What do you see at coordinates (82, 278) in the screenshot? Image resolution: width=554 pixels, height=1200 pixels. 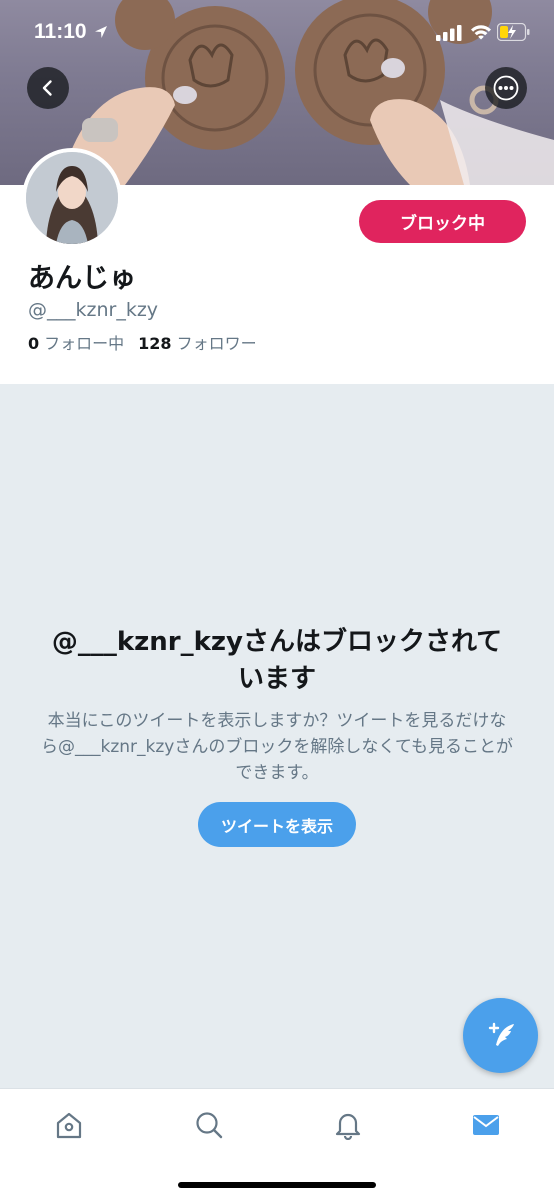 I see `display-name: あんじゅ` at bounding box center [82, 278].